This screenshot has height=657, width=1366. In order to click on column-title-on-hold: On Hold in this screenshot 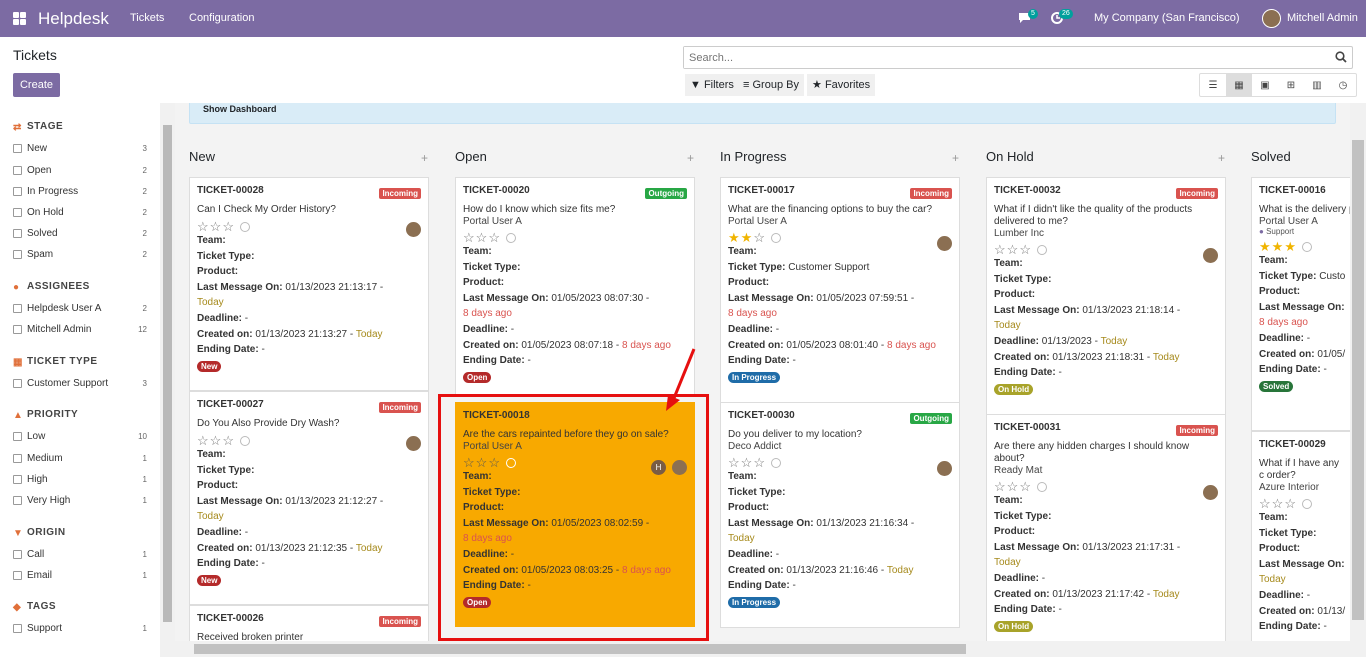, I will do `click(1010, 156)`.